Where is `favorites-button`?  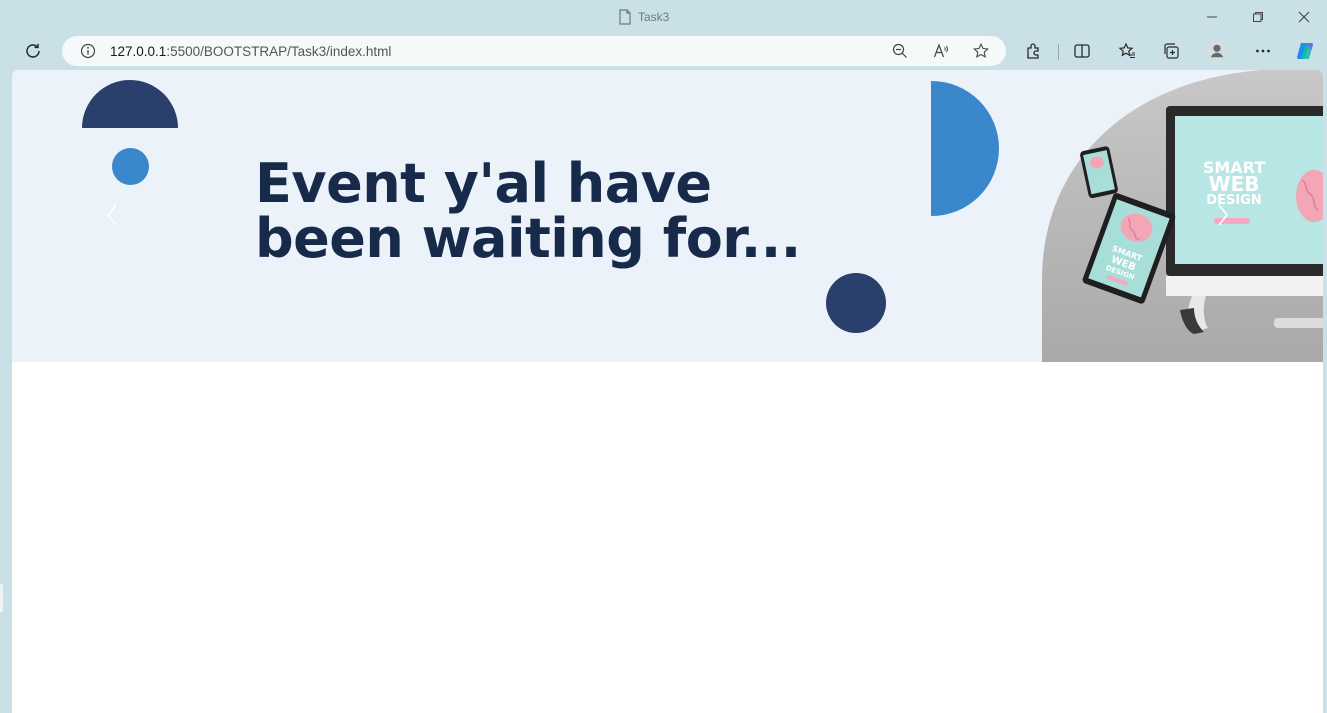
favorites-button is located at coordinates (1127, 51).